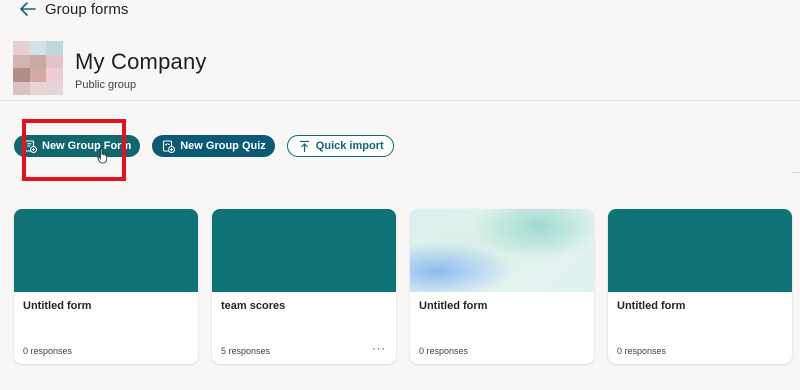 The height and width of the screenshot is (390, 800). Describe the element at coordinates (102, 156) in the screenshot. I see `hand-cursor-icon` at that location.